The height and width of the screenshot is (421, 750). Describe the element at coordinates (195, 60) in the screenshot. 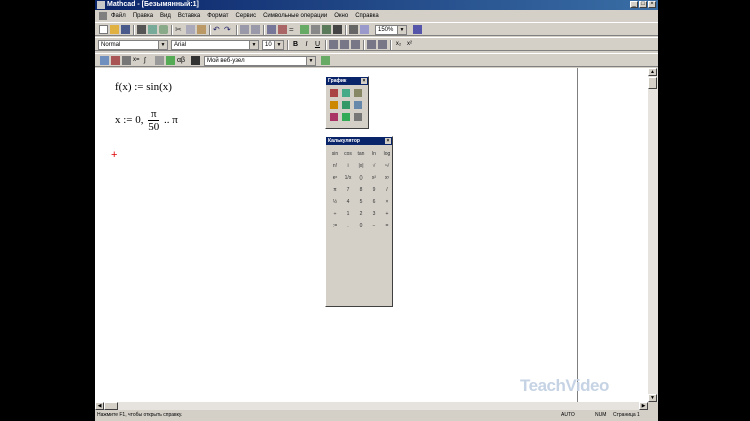

I see `symbolic-toolbar-icon` at that location.